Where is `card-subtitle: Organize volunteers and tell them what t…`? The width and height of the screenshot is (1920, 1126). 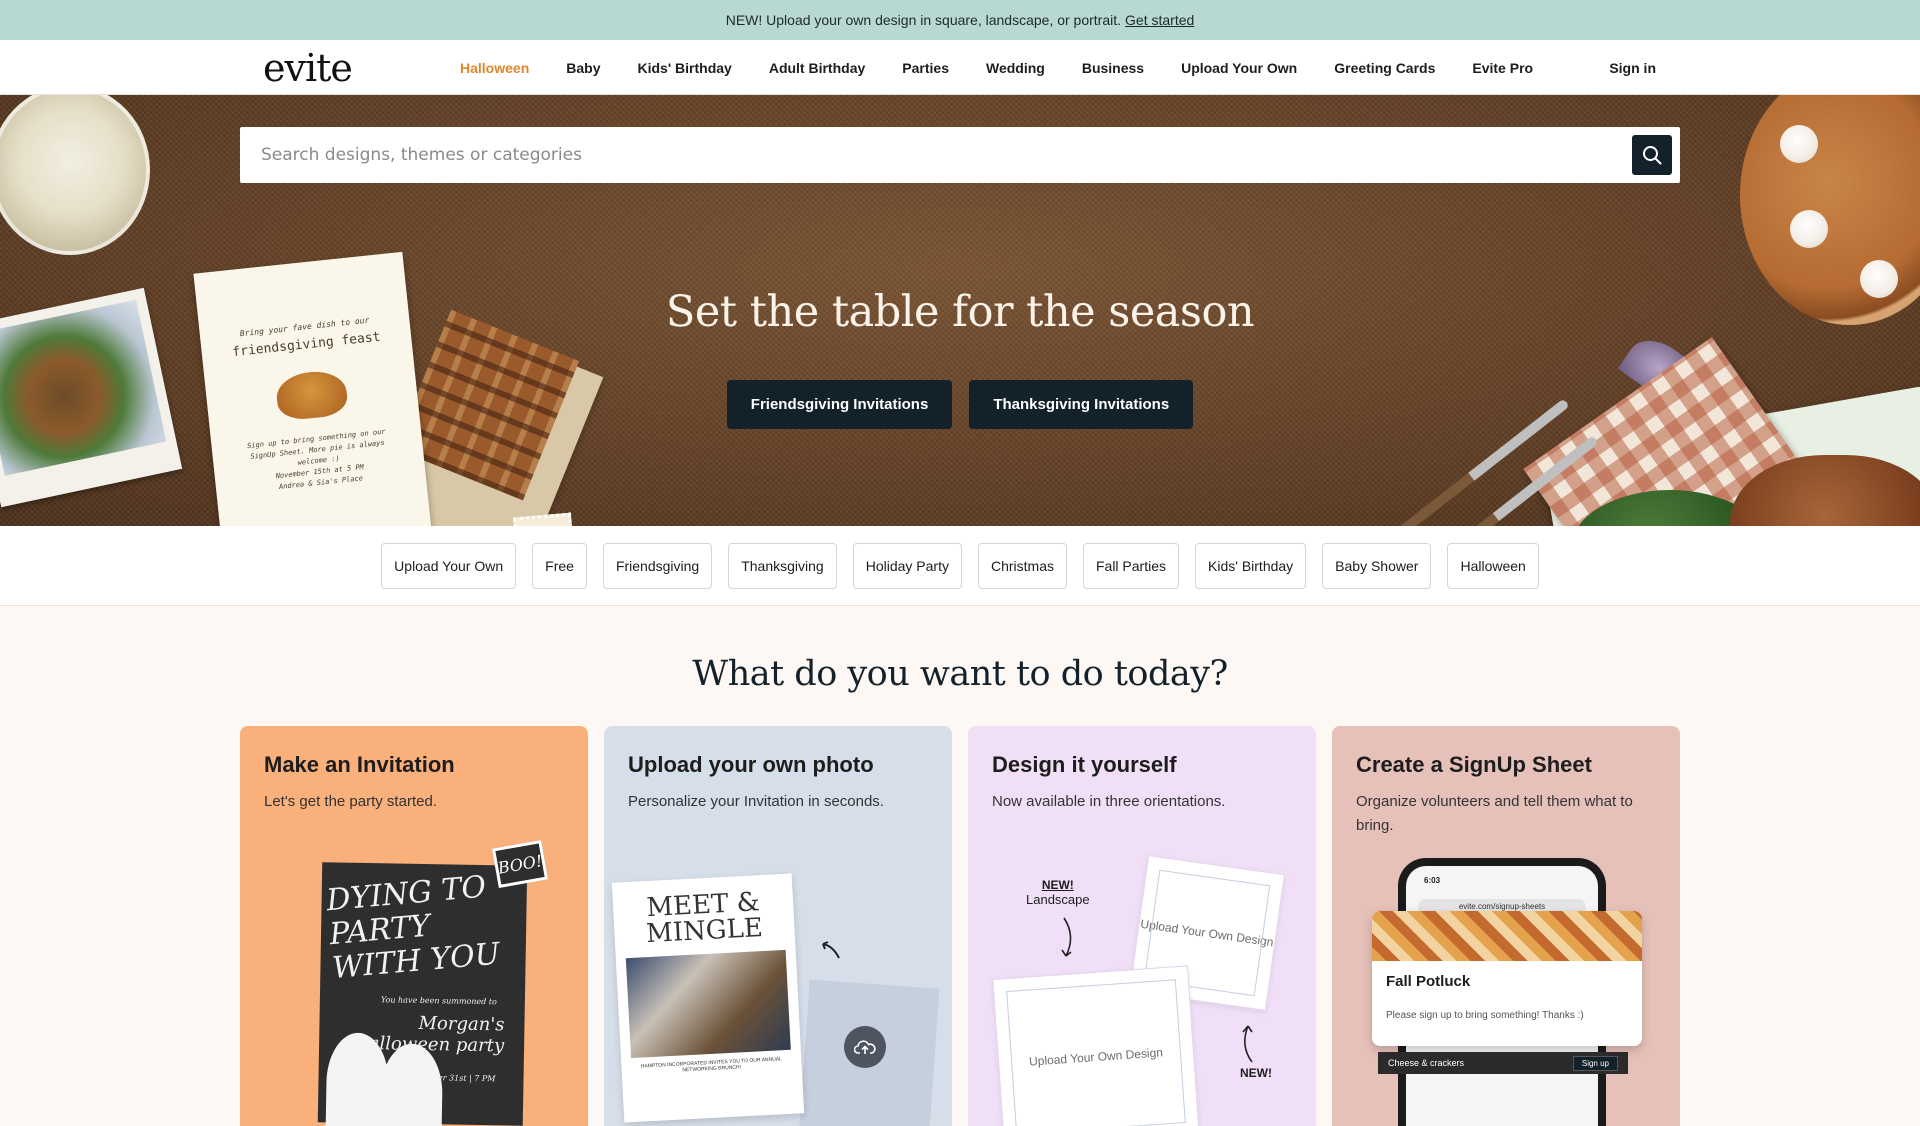
card-subtitle: Organize volunteers and tell them what t… is located at coordinates (1494, 813).